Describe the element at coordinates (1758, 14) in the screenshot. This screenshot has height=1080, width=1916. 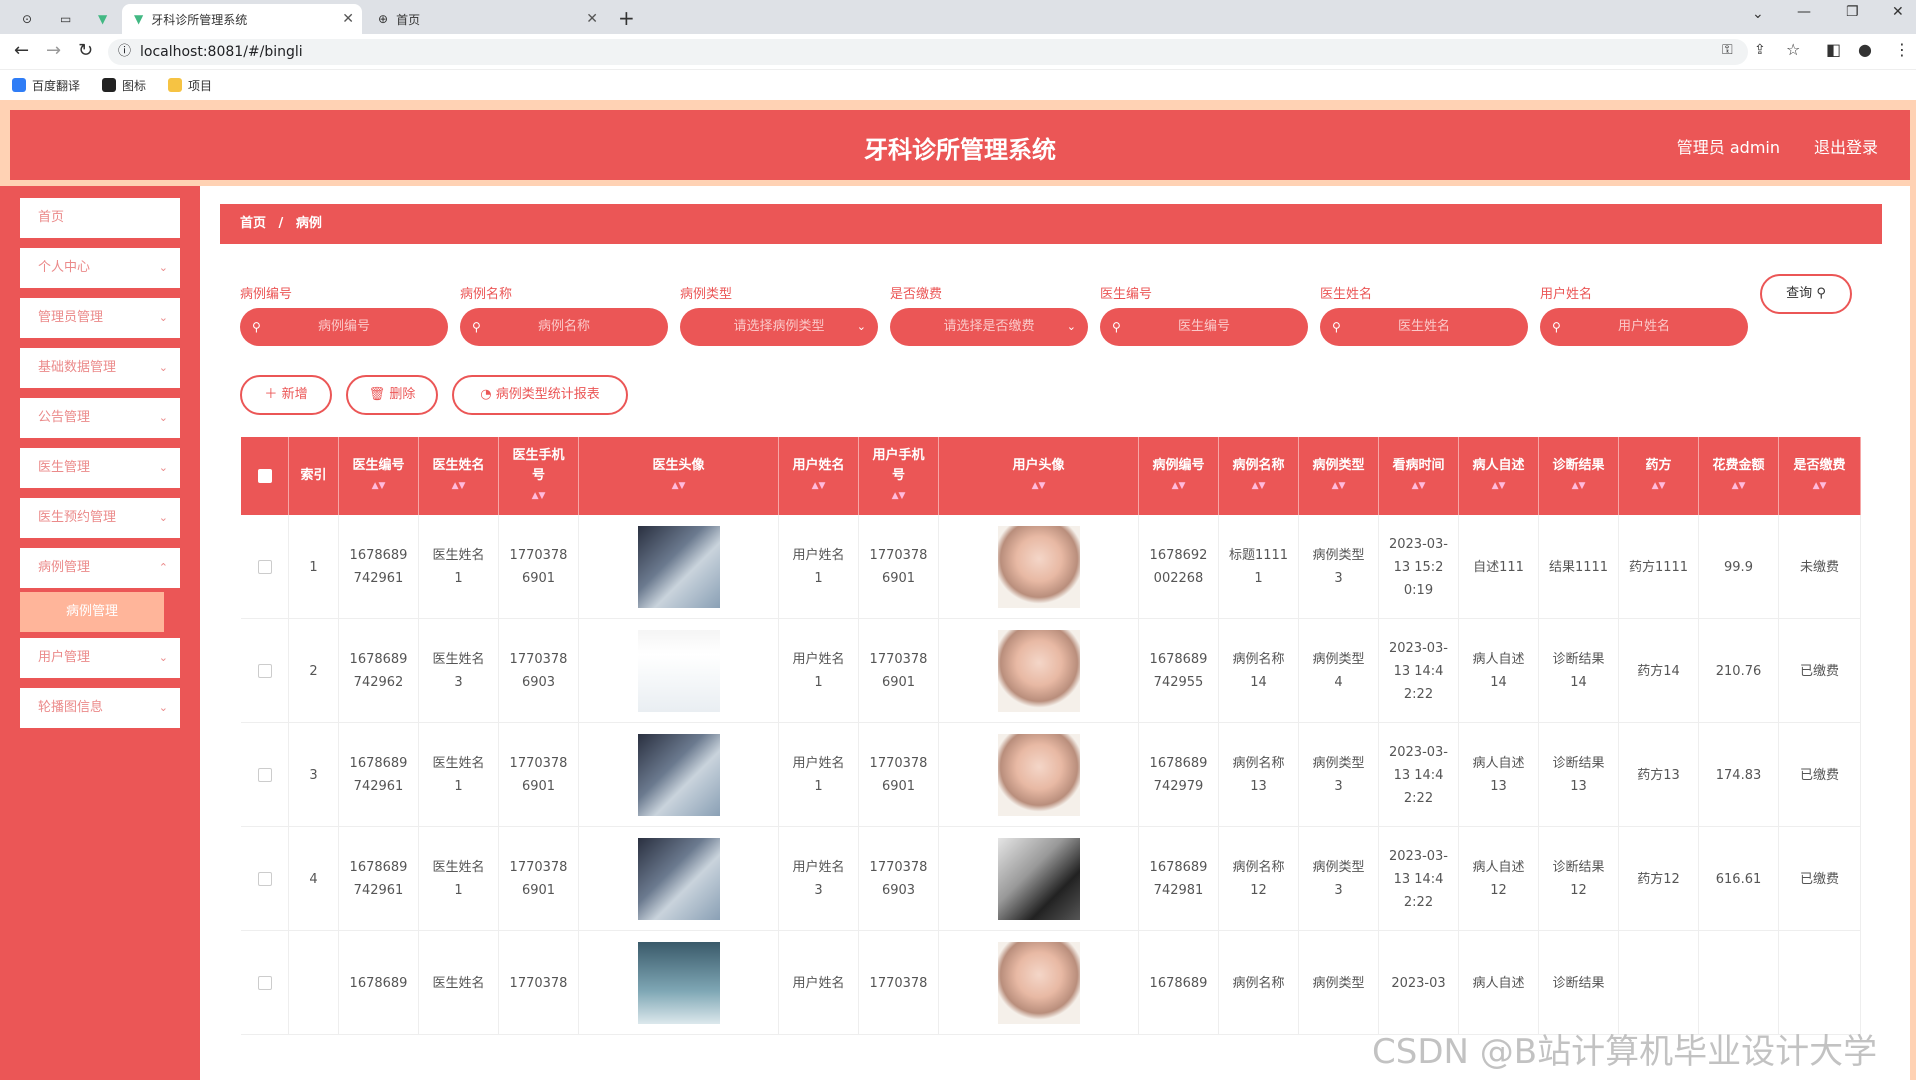
I see `tab-search-icon: ⌄` at that location.